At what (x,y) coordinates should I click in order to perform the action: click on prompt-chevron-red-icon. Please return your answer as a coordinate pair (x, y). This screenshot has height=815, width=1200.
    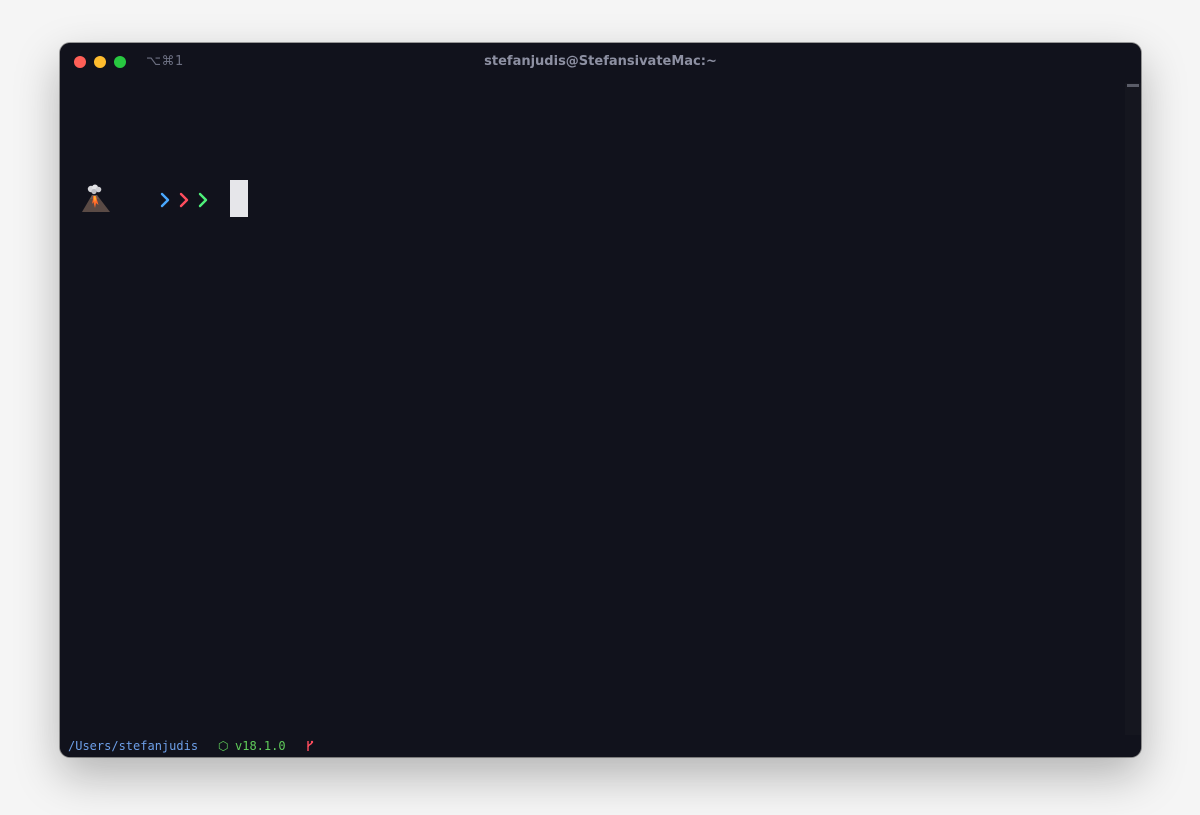
    Looking at the image, I should click on (184, 200).